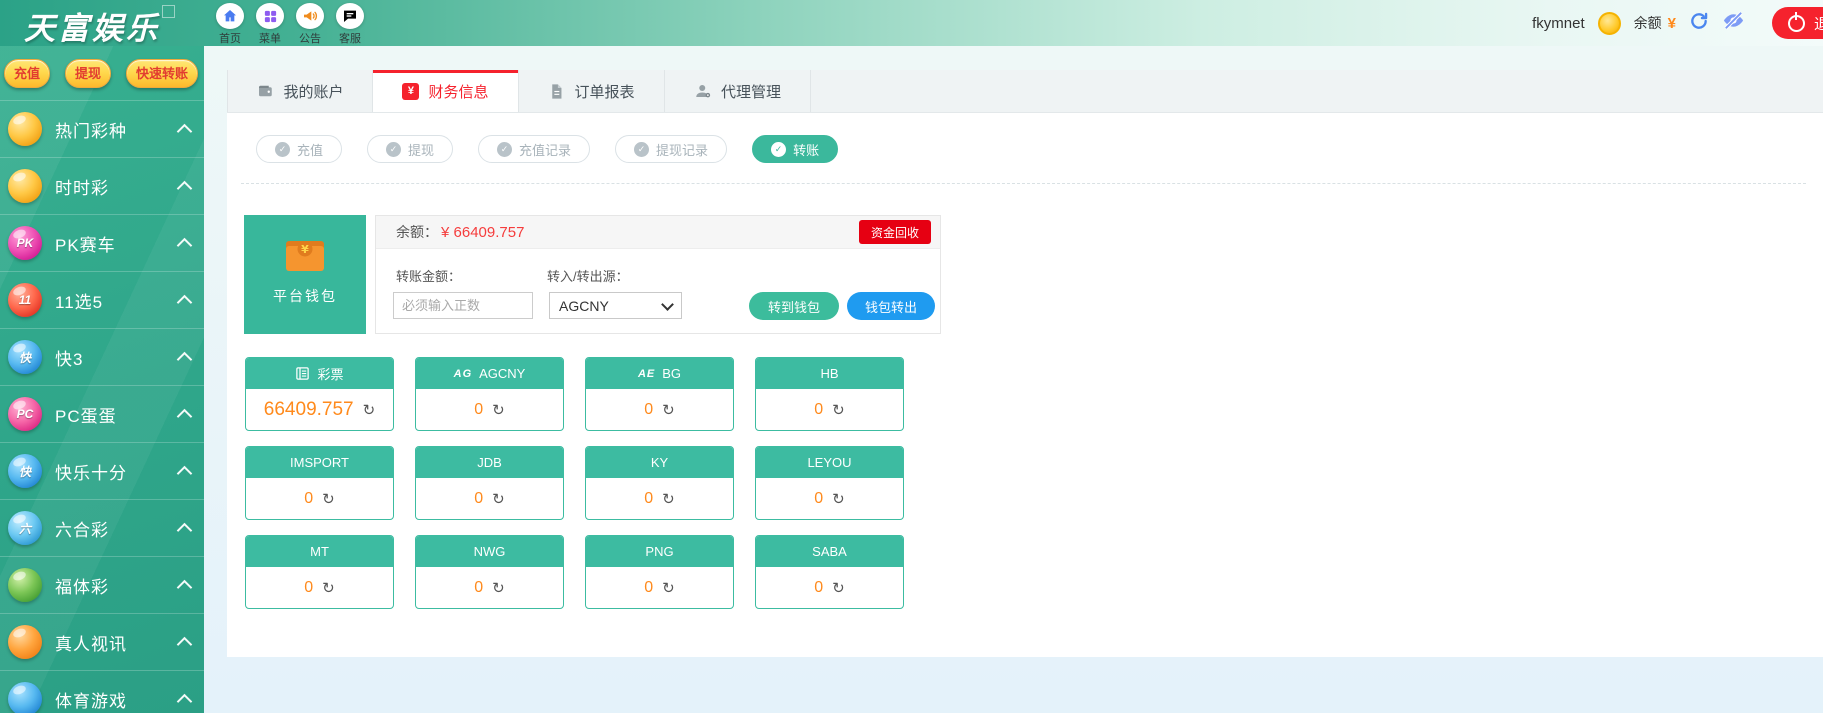 This screenshot has width=1823, height=713. I want to click on blue-ball-icon, so click(25, 697).